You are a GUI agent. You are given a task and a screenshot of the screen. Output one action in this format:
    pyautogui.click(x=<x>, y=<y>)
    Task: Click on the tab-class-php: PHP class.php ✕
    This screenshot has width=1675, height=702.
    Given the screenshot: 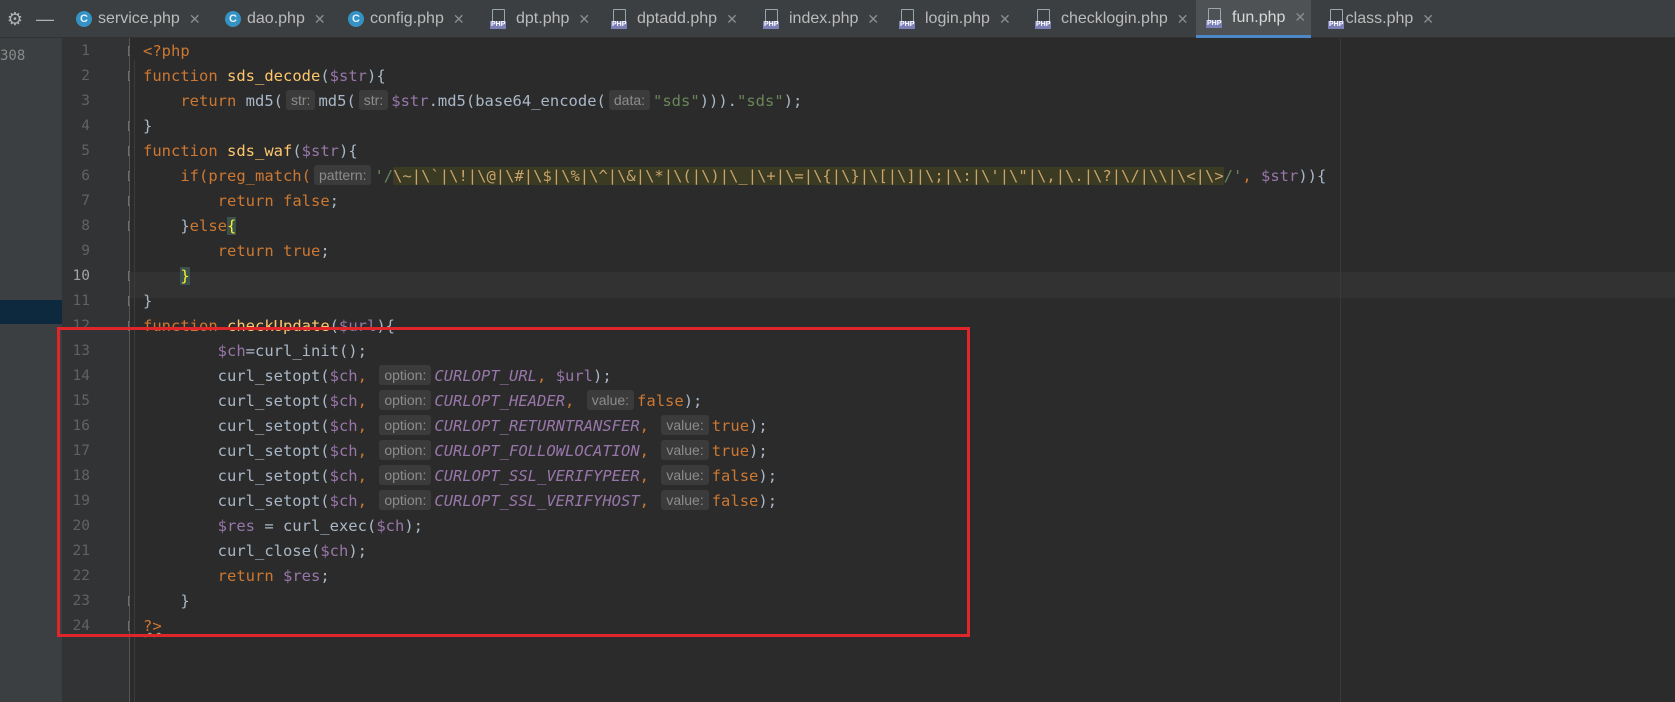 What is the action you would take?
    pyautogui.click(x=1376, y=19)
    